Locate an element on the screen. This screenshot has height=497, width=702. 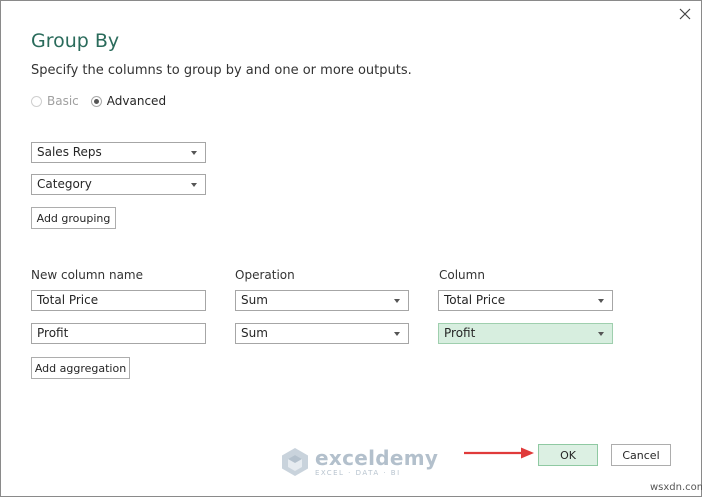
column-select-1: Total Price is located at coordinates (525, 300).